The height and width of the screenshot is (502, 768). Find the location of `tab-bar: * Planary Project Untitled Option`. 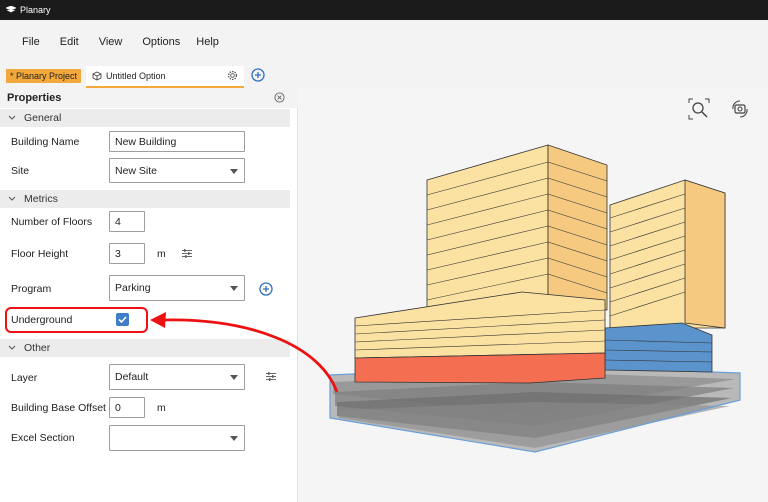

tab-bar: * Planary Project Untitled Option is located at coordinates (384, 76).